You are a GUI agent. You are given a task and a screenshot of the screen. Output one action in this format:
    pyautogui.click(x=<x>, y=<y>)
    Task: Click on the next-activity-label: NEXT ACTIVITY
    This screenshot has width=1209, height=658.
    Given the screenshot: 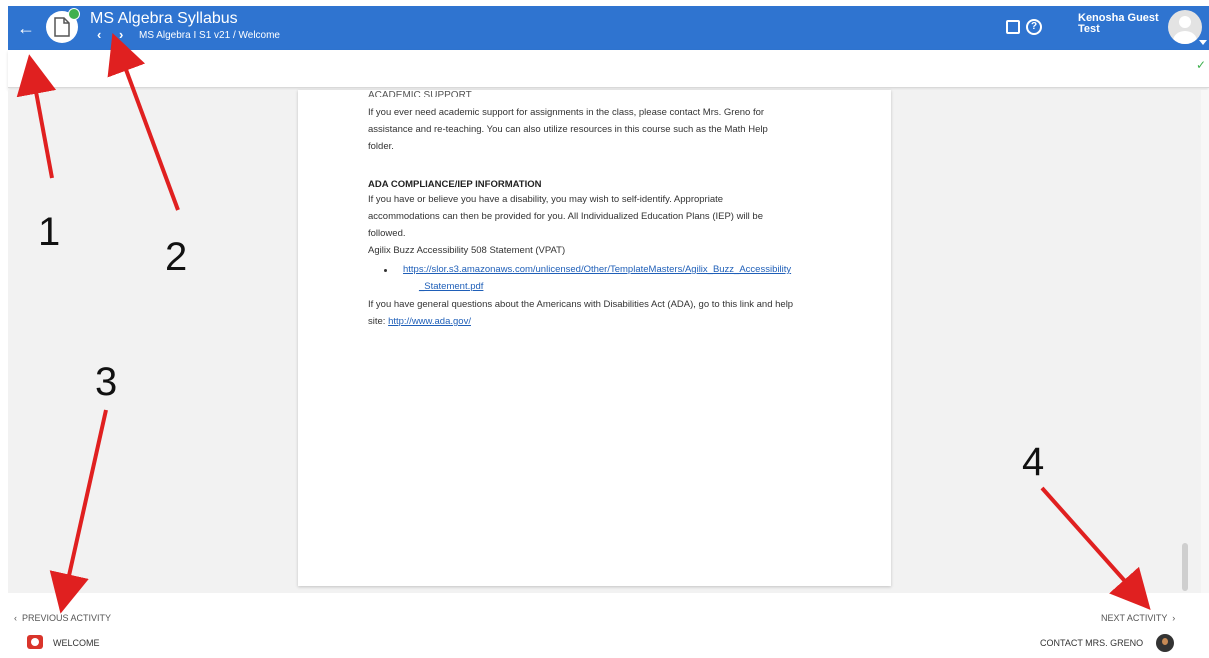 What is the action you would take?
    pyautogui.click(x=1134, y=618)
    